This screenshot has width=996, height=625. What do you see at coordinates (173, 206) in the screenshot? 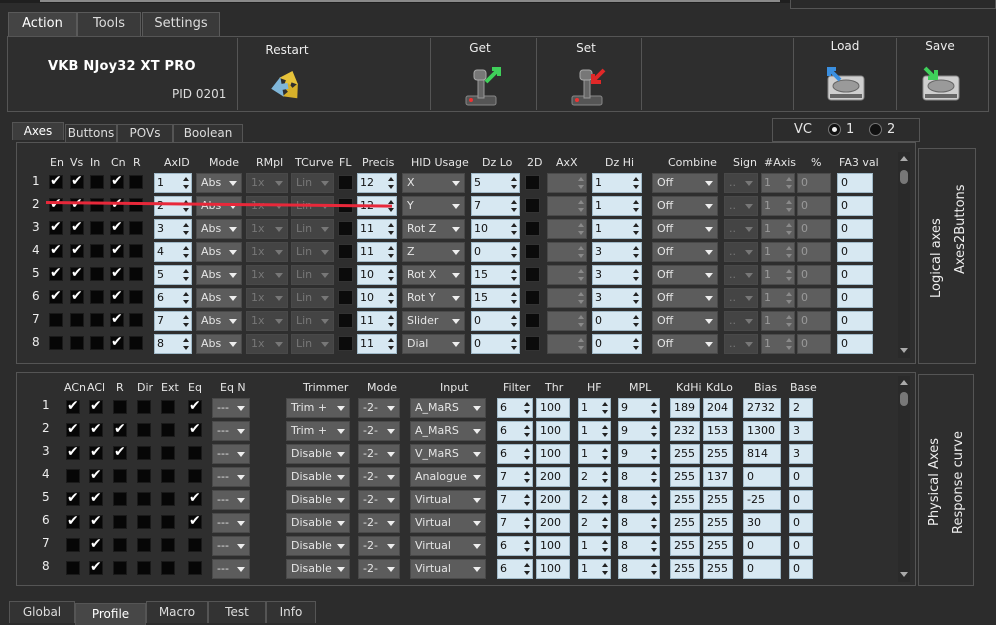
I see `axid-spinner: 2` at bounding box center [173, 206].